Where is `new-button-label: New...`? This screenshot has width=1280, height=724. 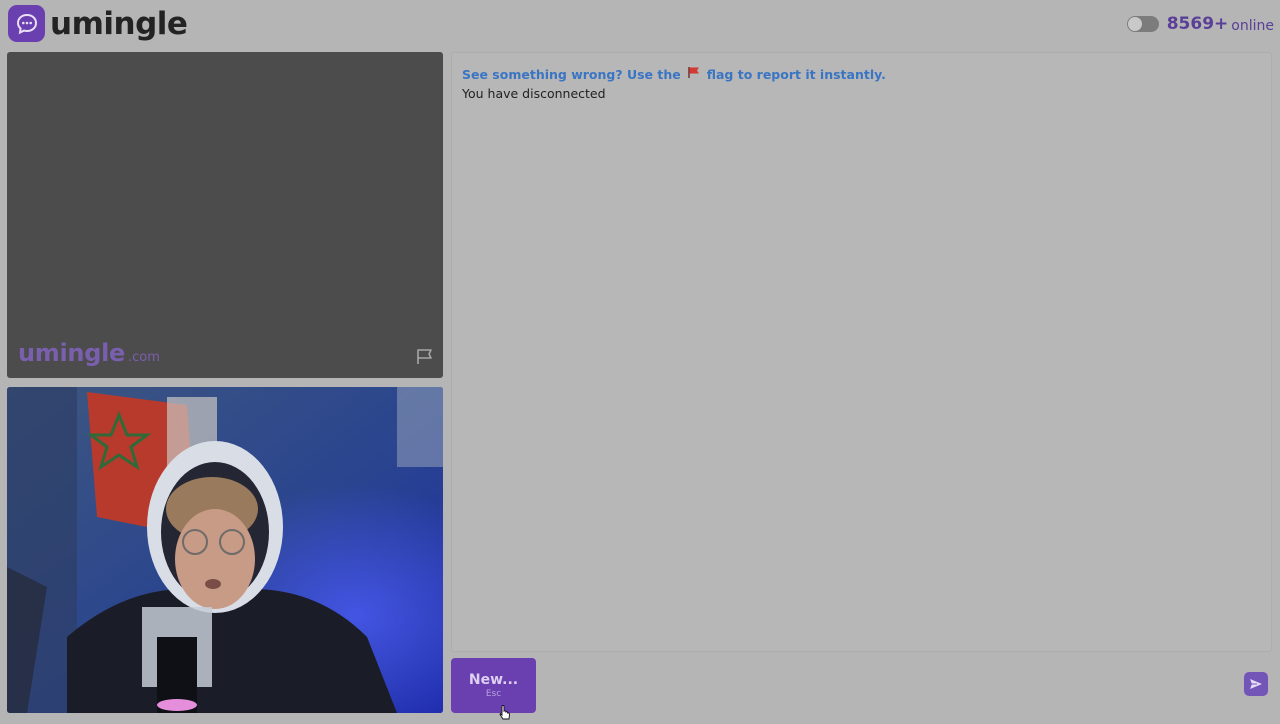 new-button-label: New... is located at coordinates (493, 680).